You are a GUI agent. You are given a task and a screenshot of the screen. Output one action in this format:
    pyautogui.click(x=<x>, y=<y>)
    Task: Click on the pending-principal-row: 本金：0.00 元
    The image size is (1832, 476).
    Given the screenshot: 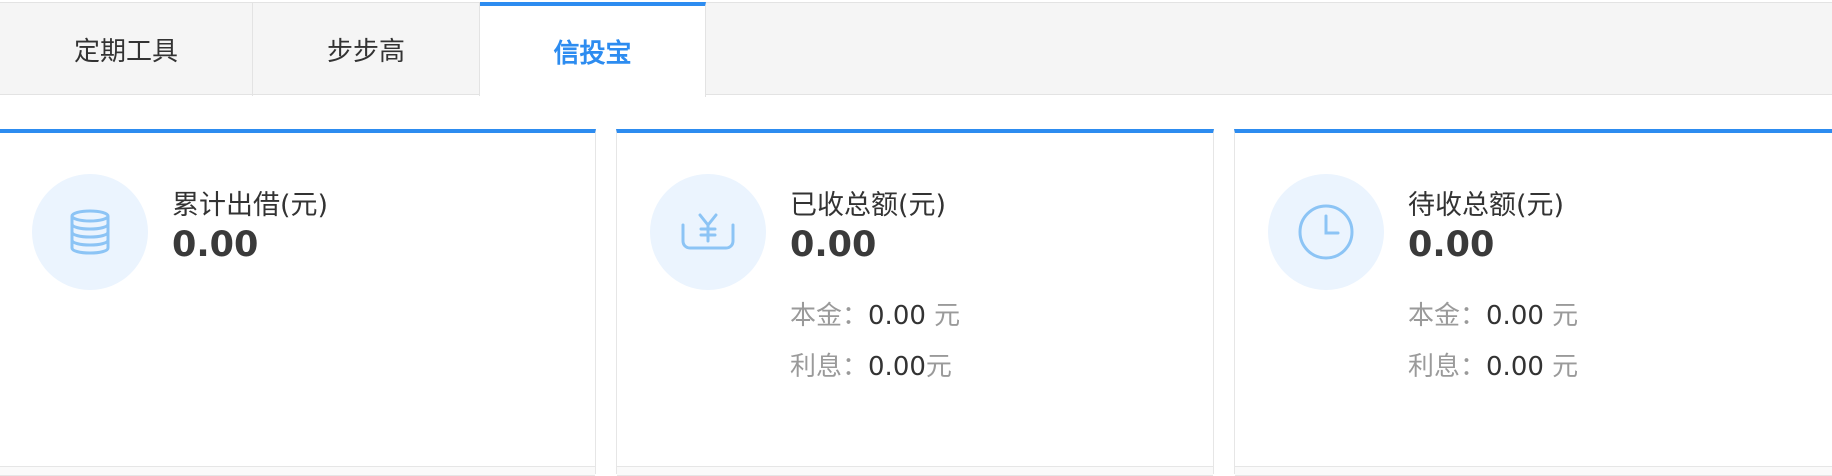 What is the action you would take?
    pyautogui.click(x=1493, y=313)
    